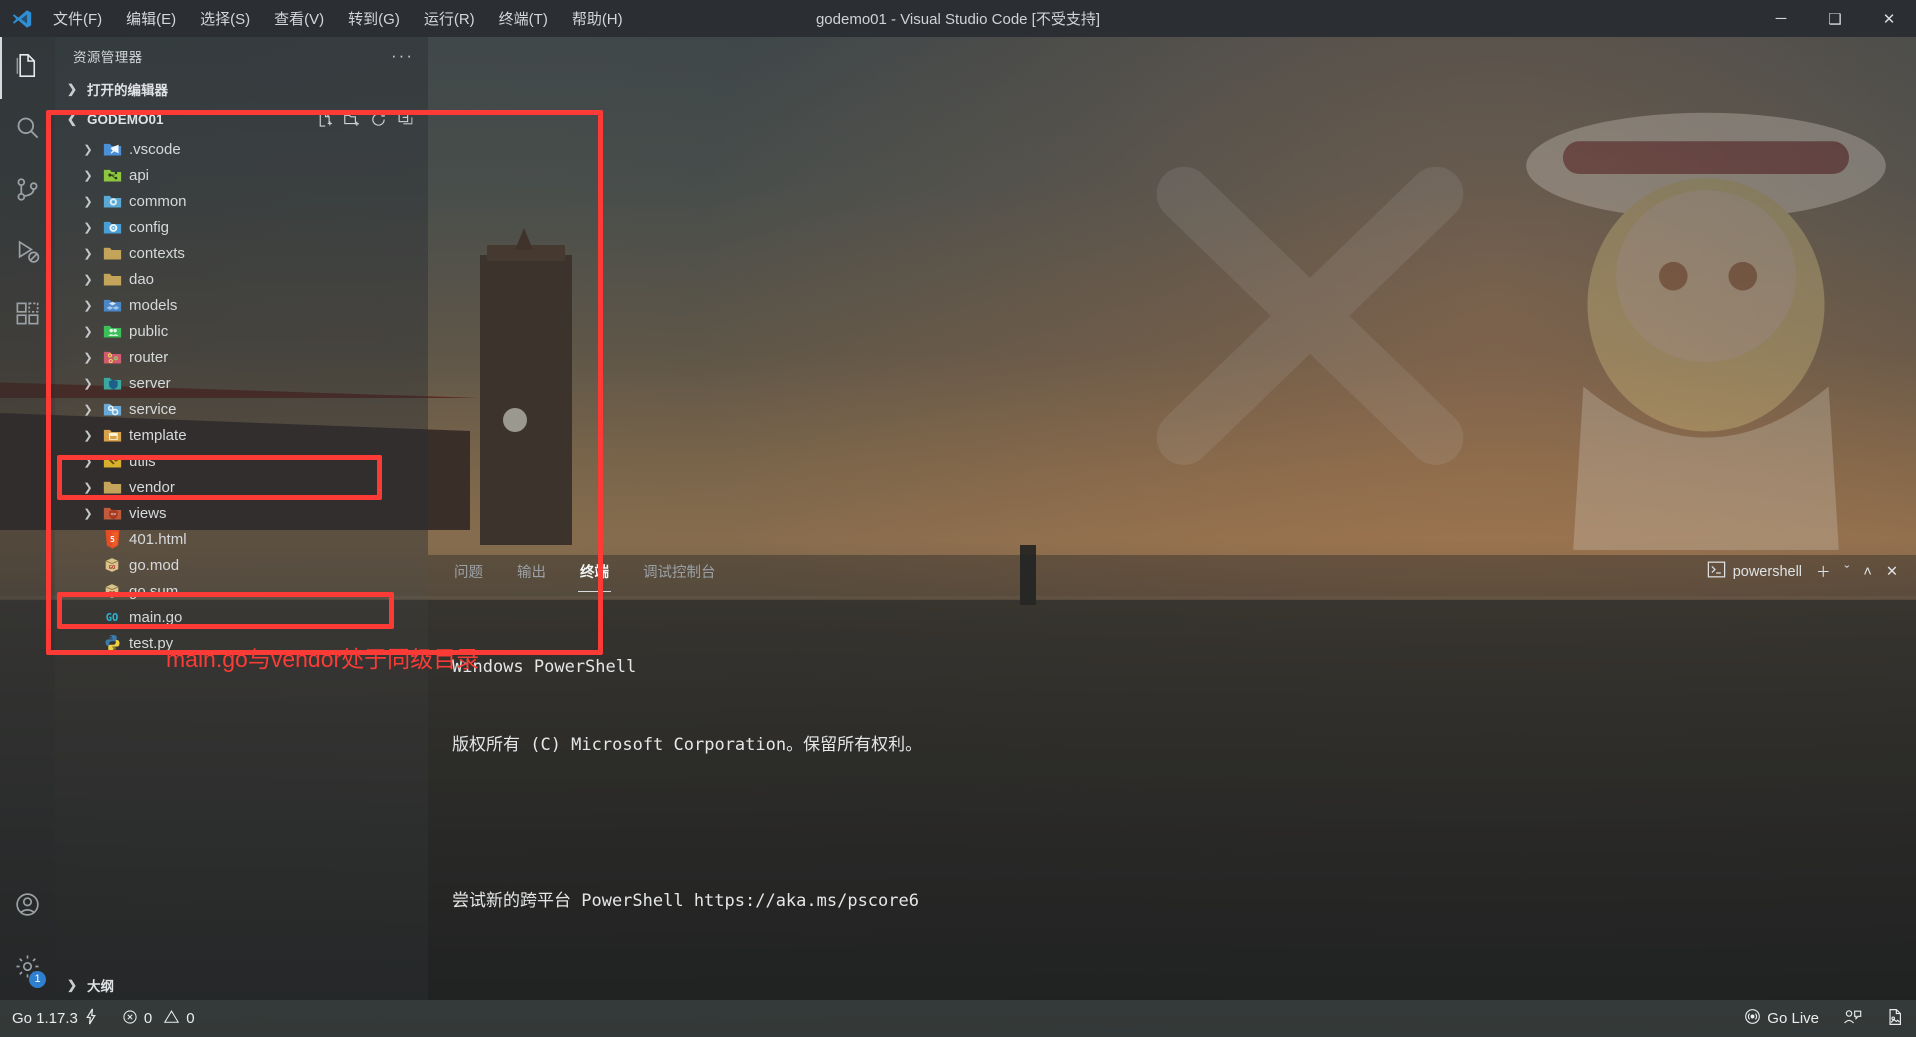 This screenshot has height=1037, width=1916. What do you see at coordinates (1793, 1018) in the screenshot?
I see `go-live-label: Go Live` at bounding box center [1793, 1018].